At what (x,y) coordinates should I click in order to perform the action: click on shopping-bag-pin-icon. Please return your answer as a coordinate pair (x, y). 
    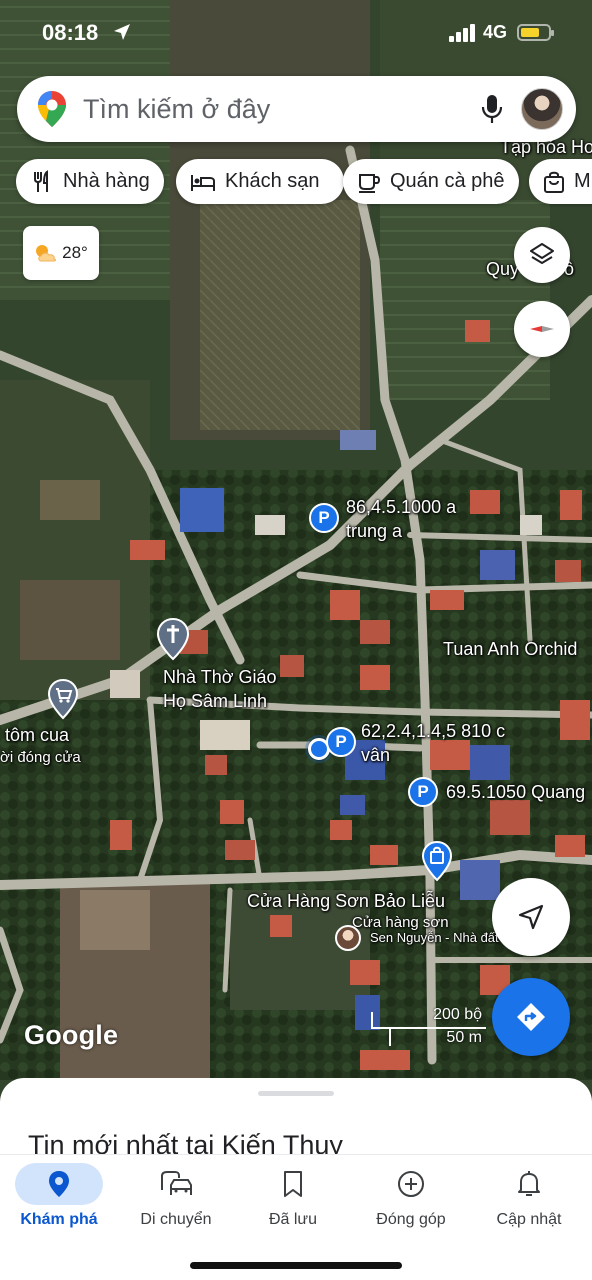
    Looking at the image, I should click on (437, 861).